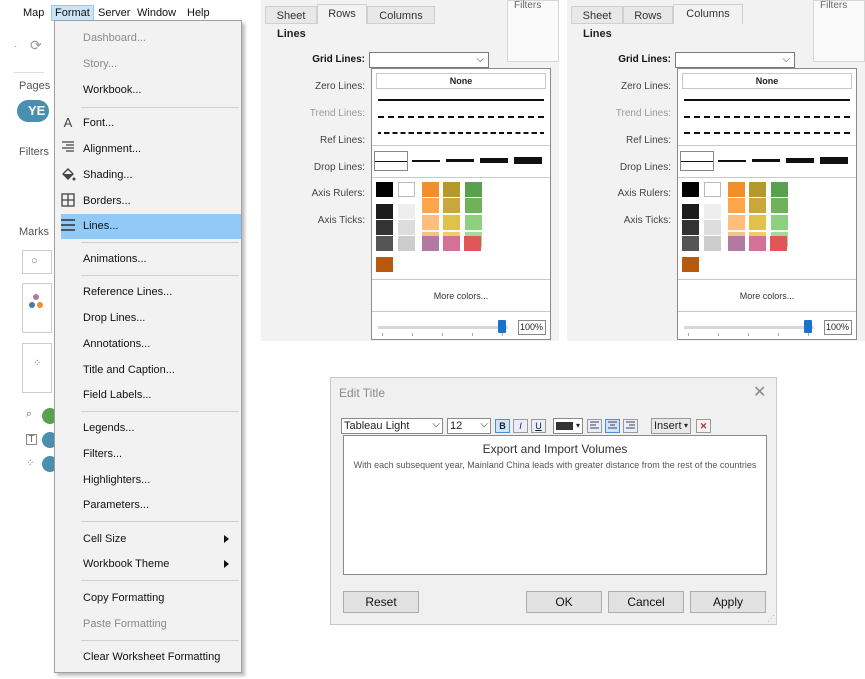 The image size is (865, 679). Describe the element at coordinates (502, 326) in the screenshot. I see `opacity-slider-thumb` at that location.